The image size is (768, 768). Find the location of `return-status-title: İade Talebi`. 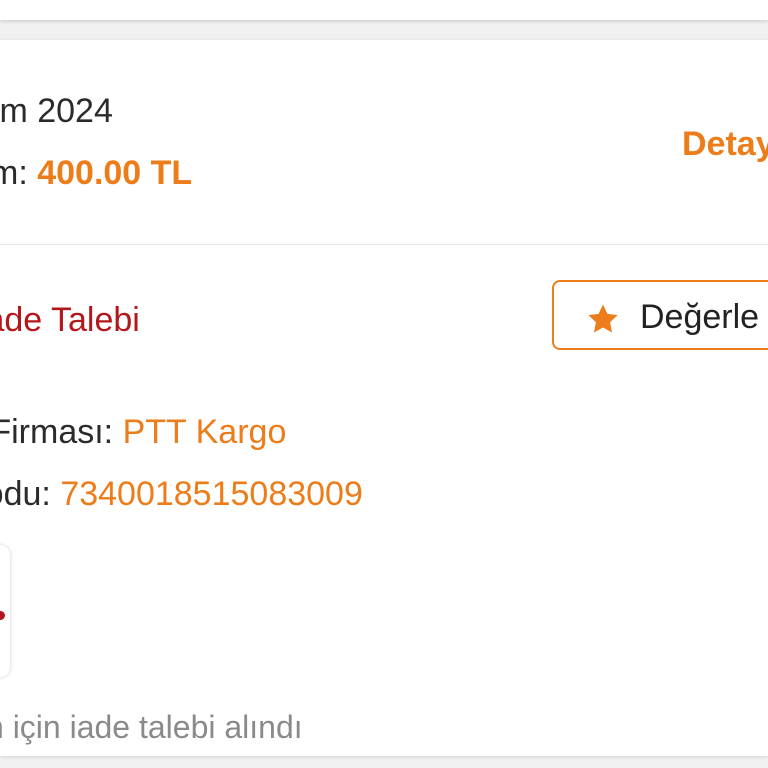

return-status-title: İade Talebi is located at coordinates (70, 320).